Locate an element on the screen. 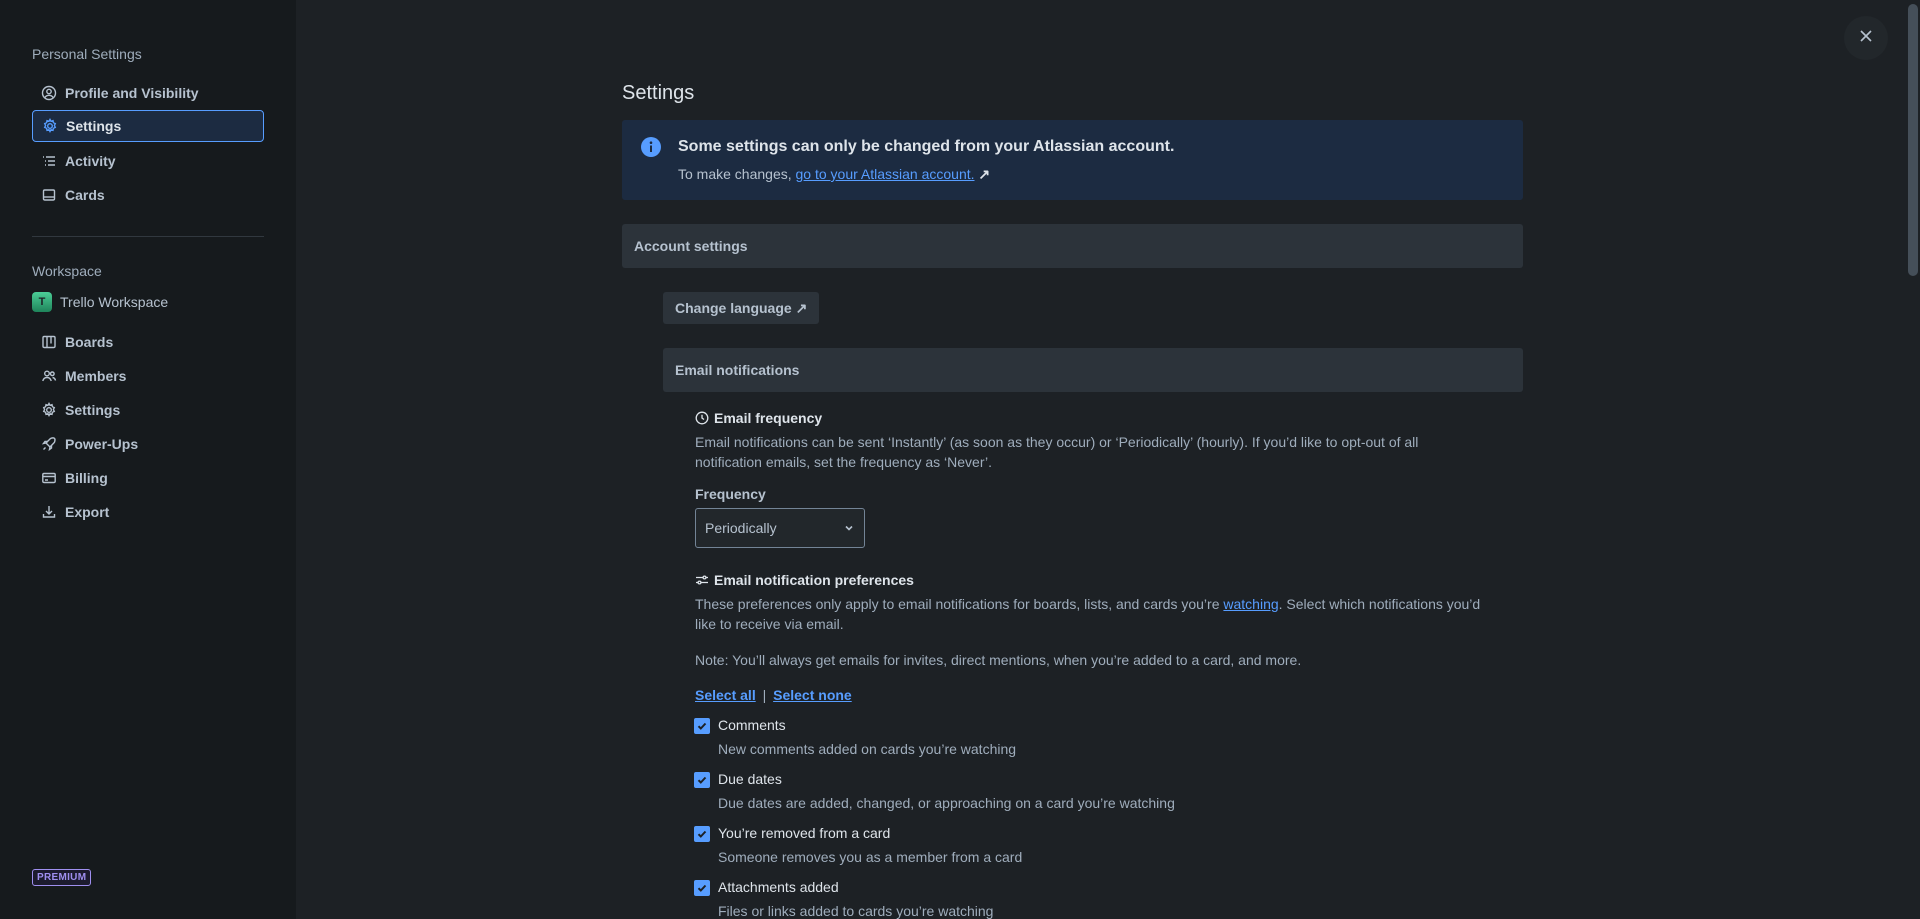  attachments-added-checkbox is located at coordinates (702, 888).